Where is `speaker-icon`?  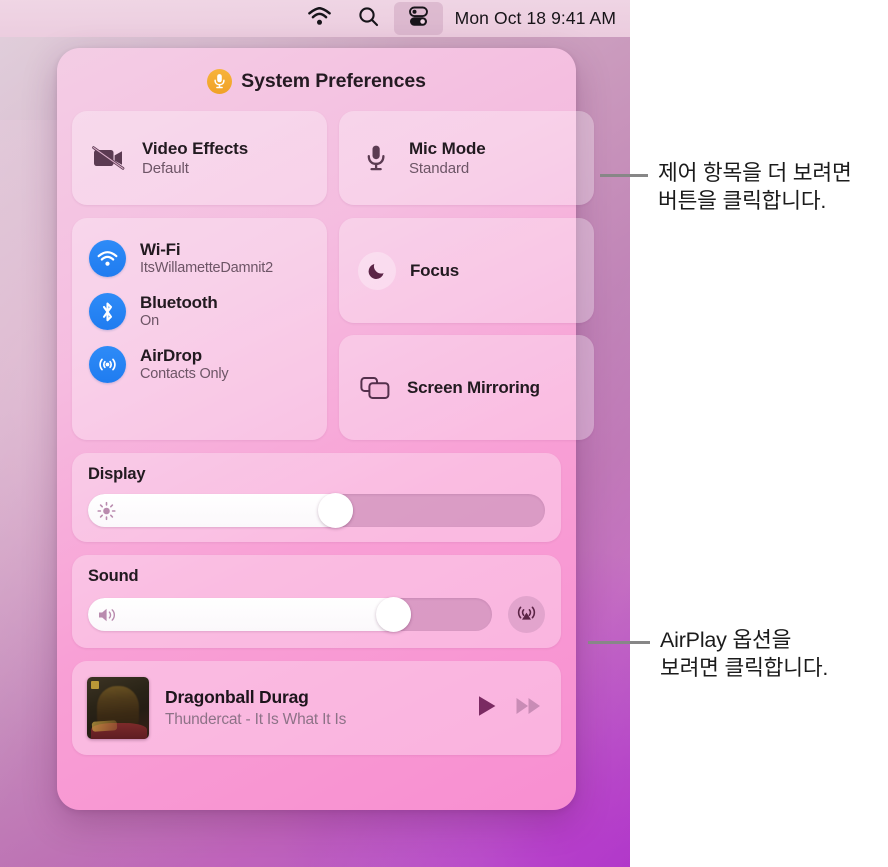
speaker-icon is located at coordinates (108, 614).